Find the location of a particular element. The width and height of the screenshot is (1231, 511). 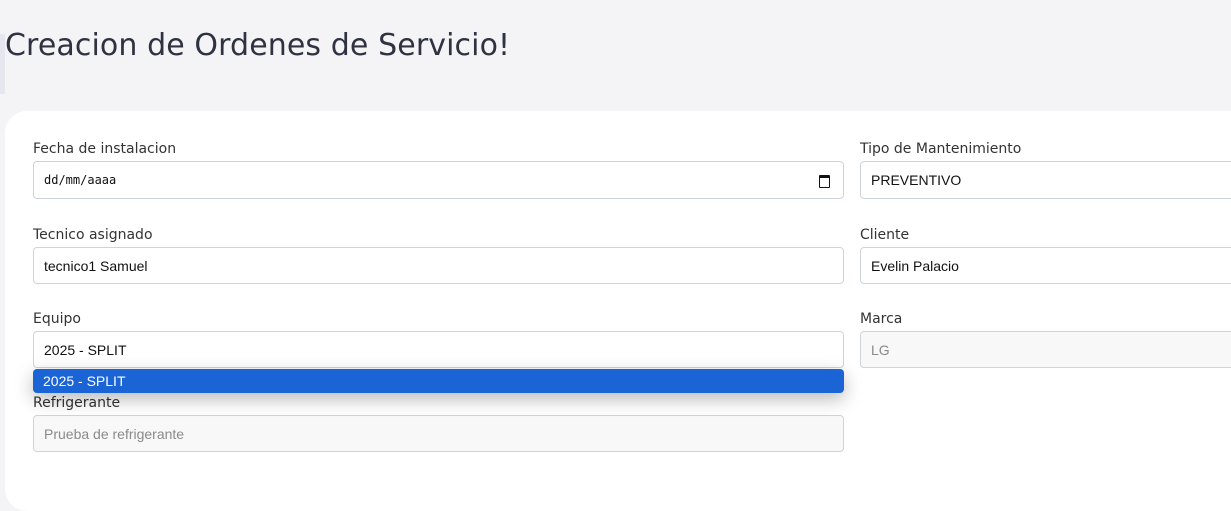

tecnico-select: tecnico1 Samuel is located at coordinates (438, 265).